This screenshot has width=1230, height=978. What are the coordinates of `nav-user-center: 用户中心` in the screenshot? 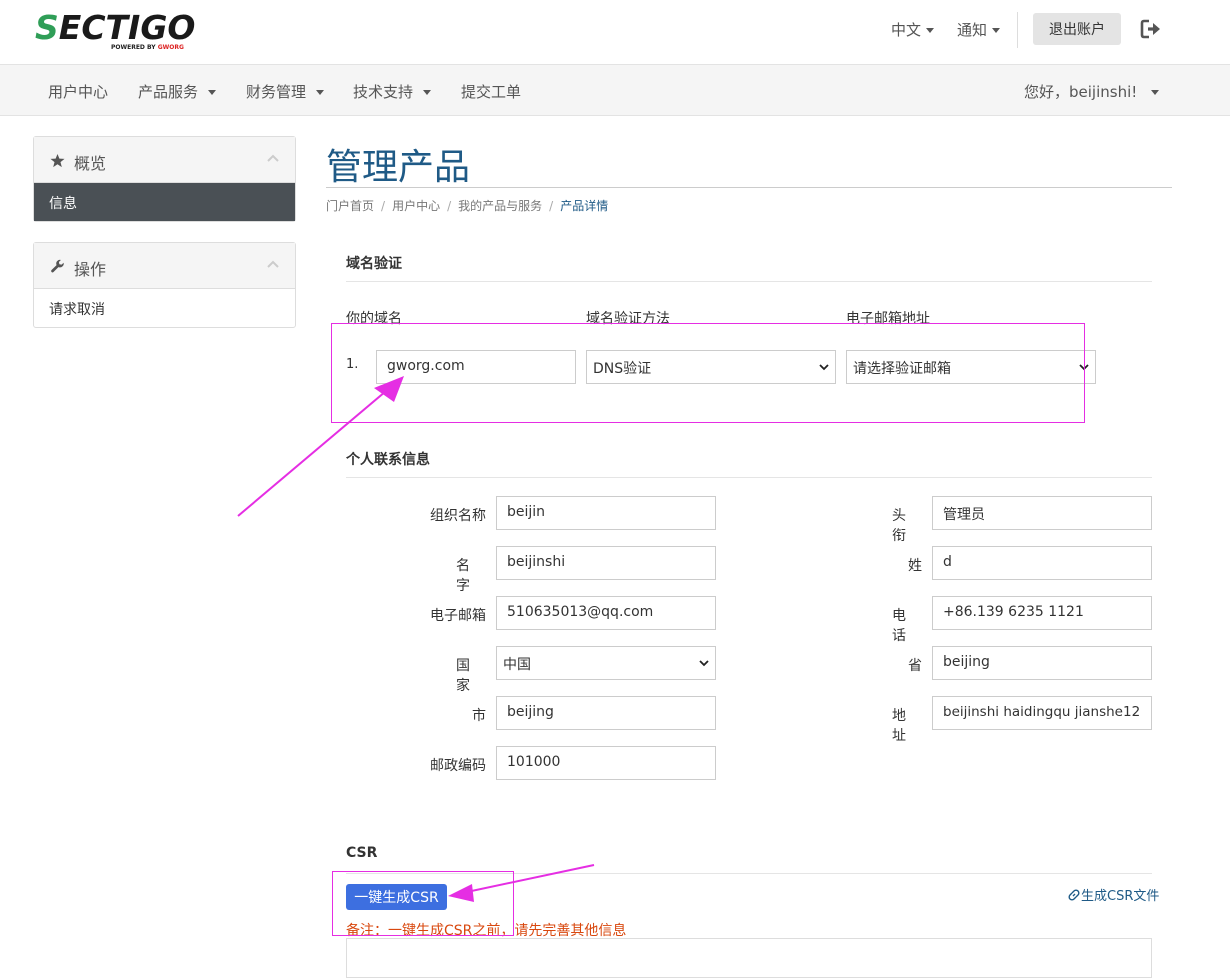 It's located at (78, 91).